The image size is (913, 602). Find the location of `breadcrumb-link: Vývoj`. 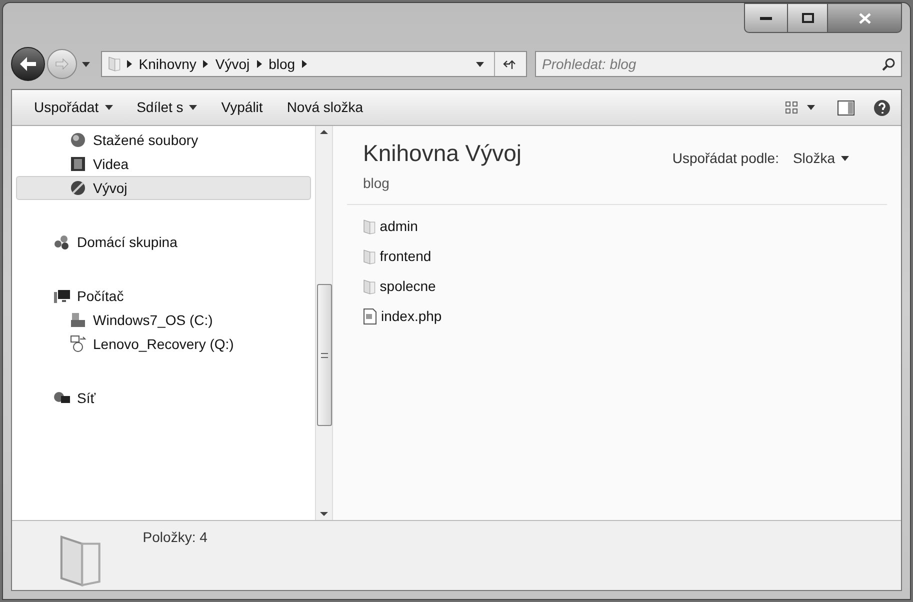

breadcrumb-link: Vývoj is located at coordinates (232, 64).